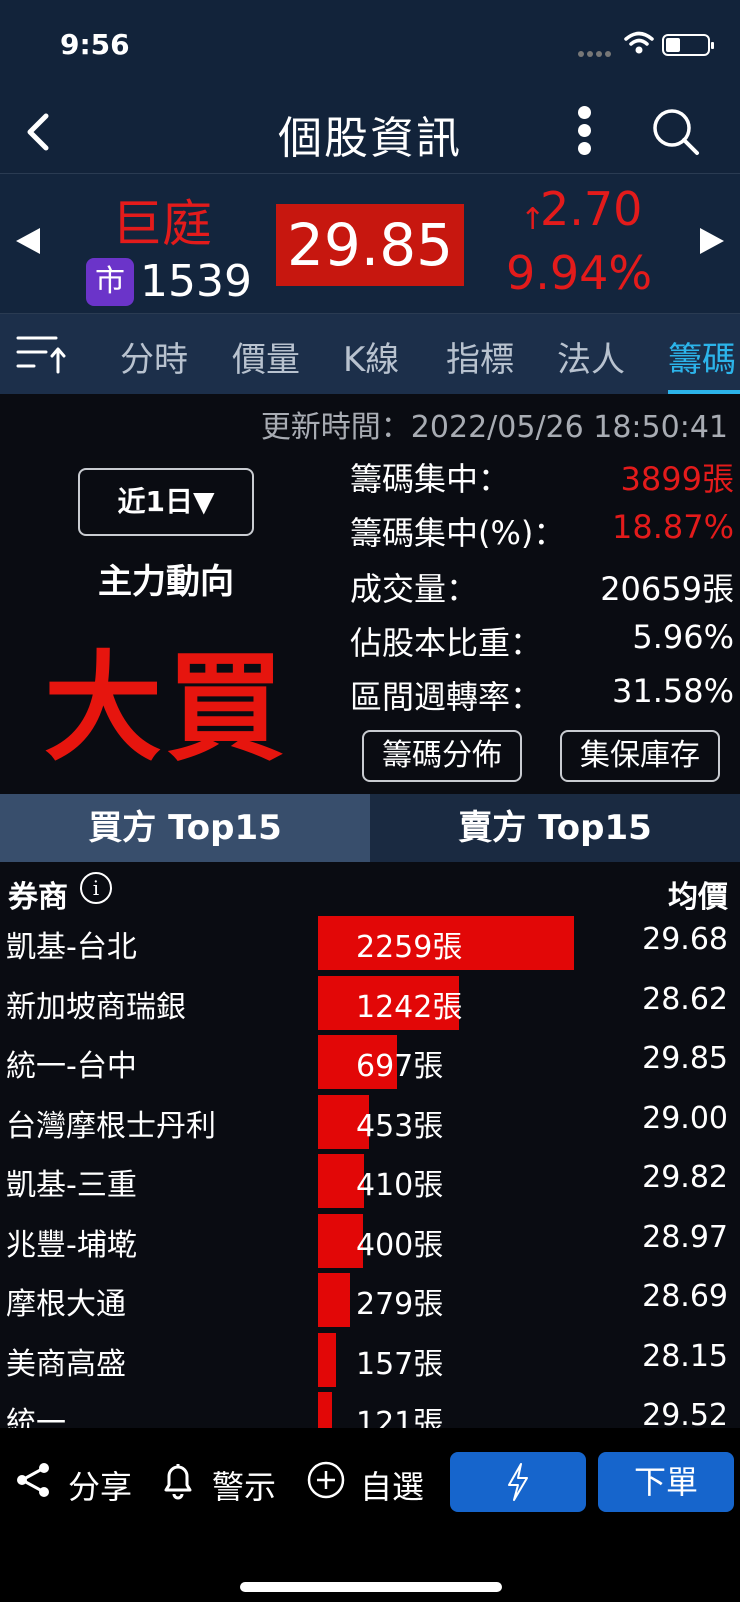  Describe the element at coordinates (266, 356) in the screenshot. I see `tab-price-volume: 價量` at that location.